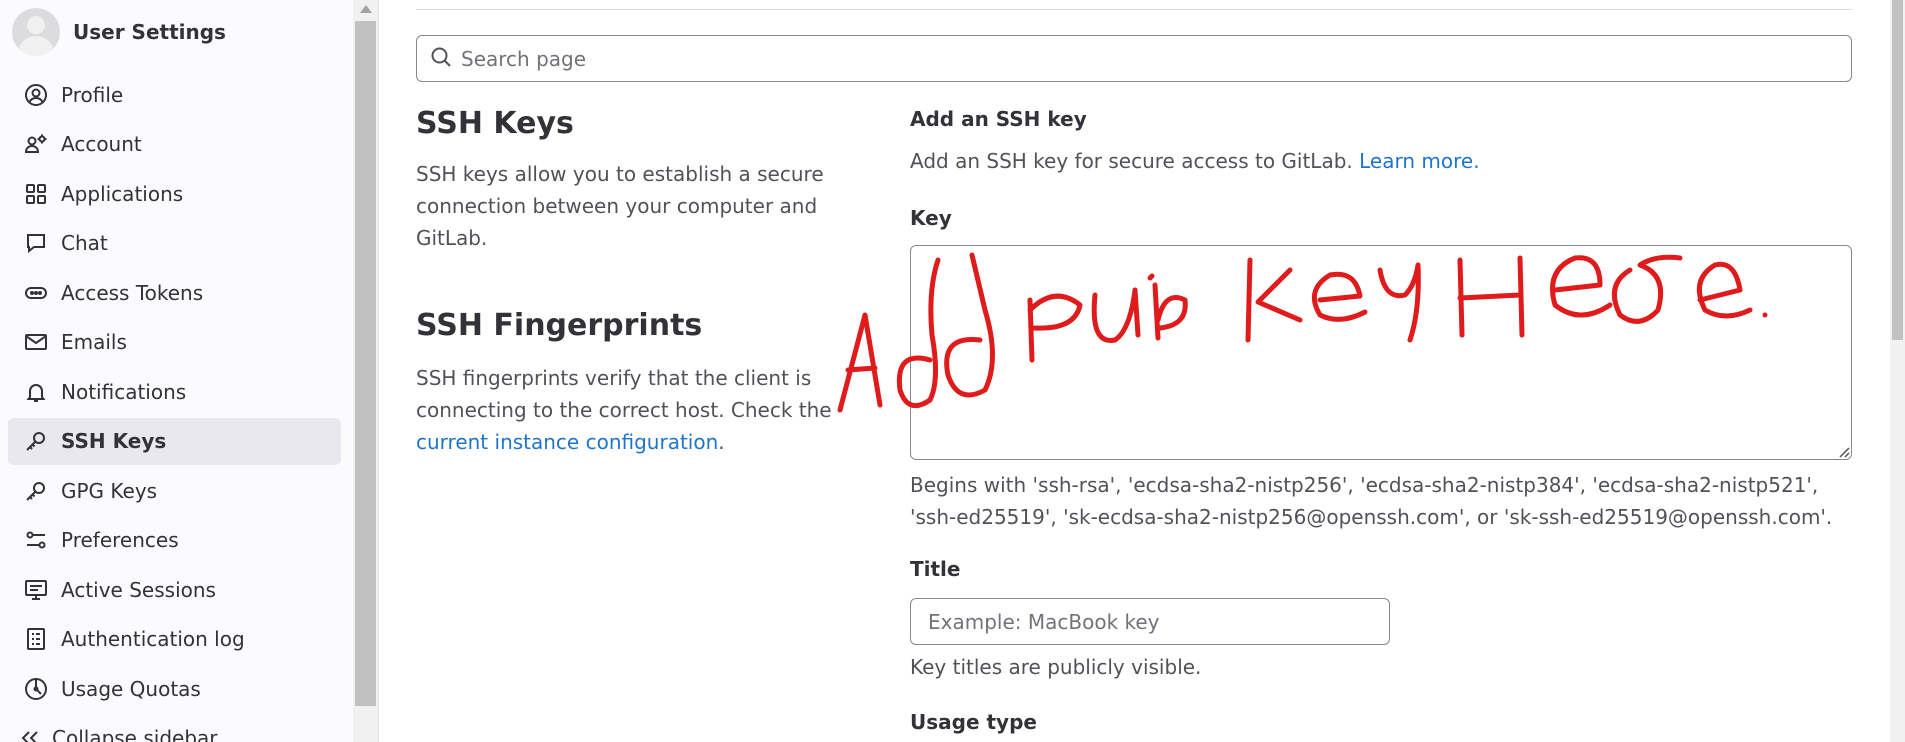 The height and width of the screenshot is (742, 1905). I want to click on collapse-sidebar-button: Collapse sidebar, so click(118, 734).